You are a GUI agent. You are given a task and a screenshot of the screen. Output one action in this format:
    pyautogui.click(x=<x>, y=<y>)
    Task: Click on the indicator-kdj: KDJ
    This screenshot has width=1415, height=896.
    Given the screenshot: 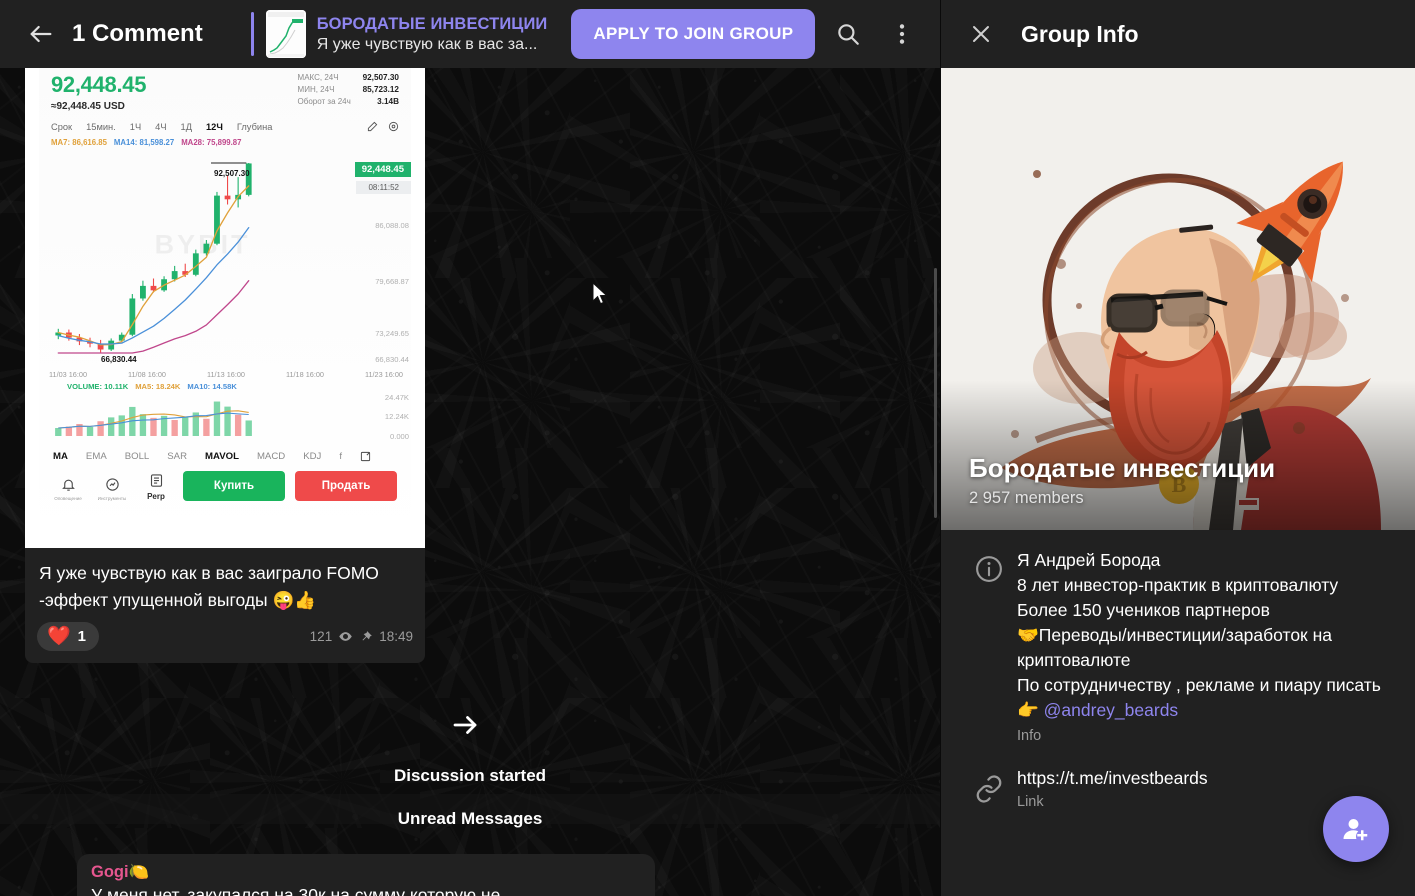 What is the action you would take?
    pyautogui.click(x=312, y=456)
    